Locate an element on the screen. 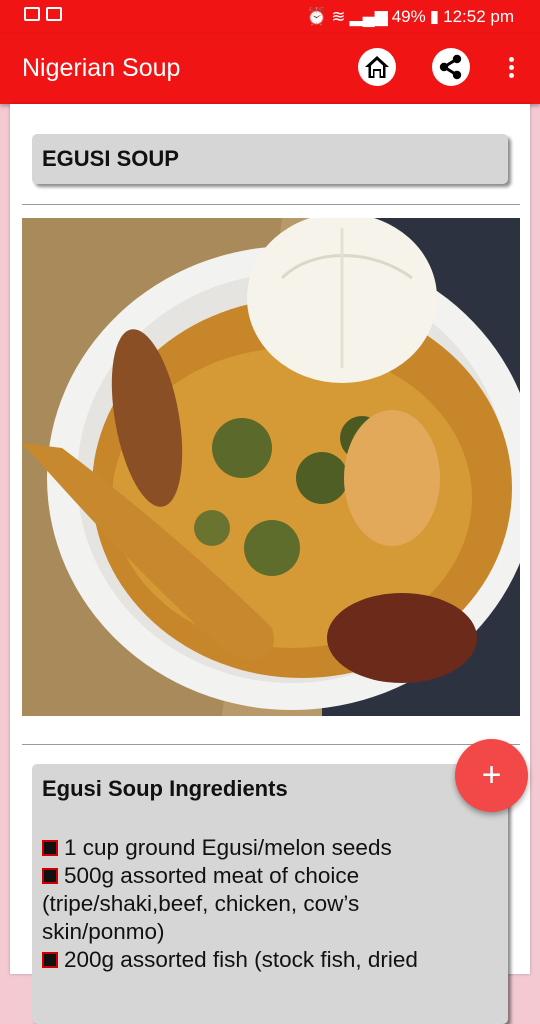  ingredient-item: 200g assorted fish (stock fish, dried is located at coordinates (252, 960).